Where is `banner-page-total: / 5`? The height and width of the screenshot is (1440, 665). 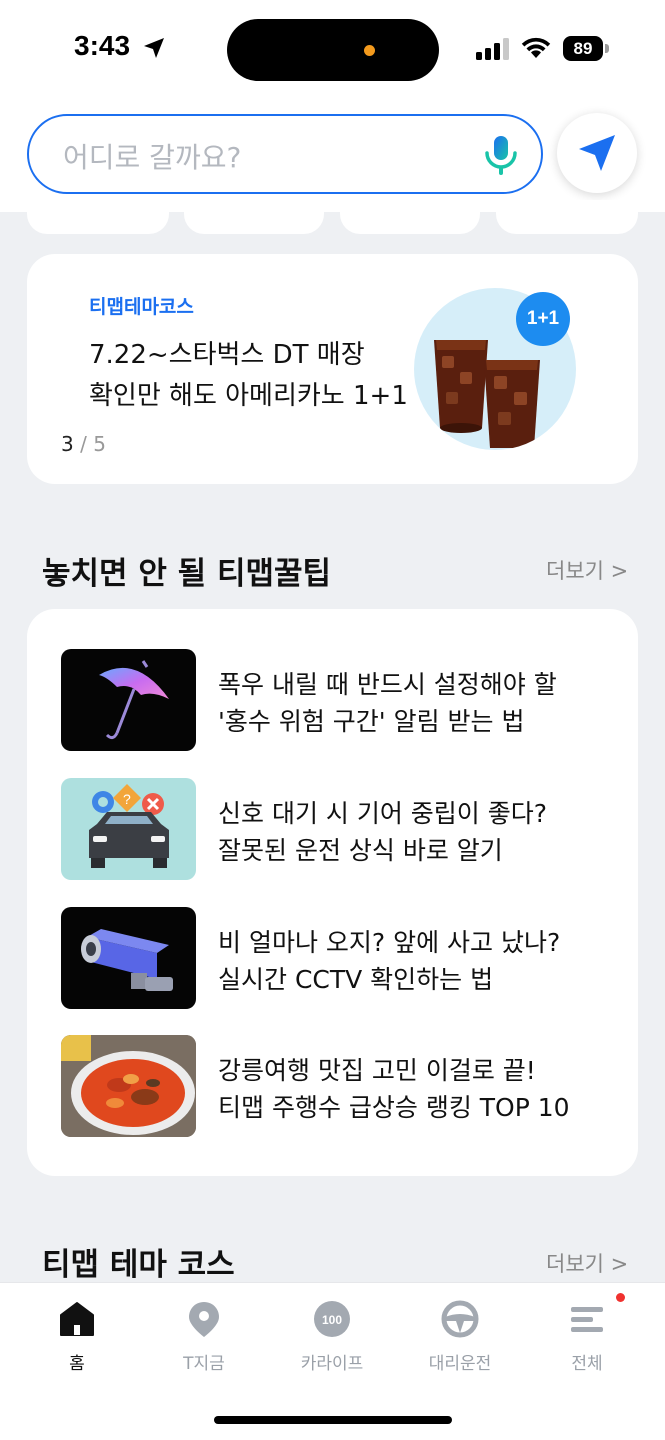
banner-page-total: / 5 is located at coordinates (93, 444).